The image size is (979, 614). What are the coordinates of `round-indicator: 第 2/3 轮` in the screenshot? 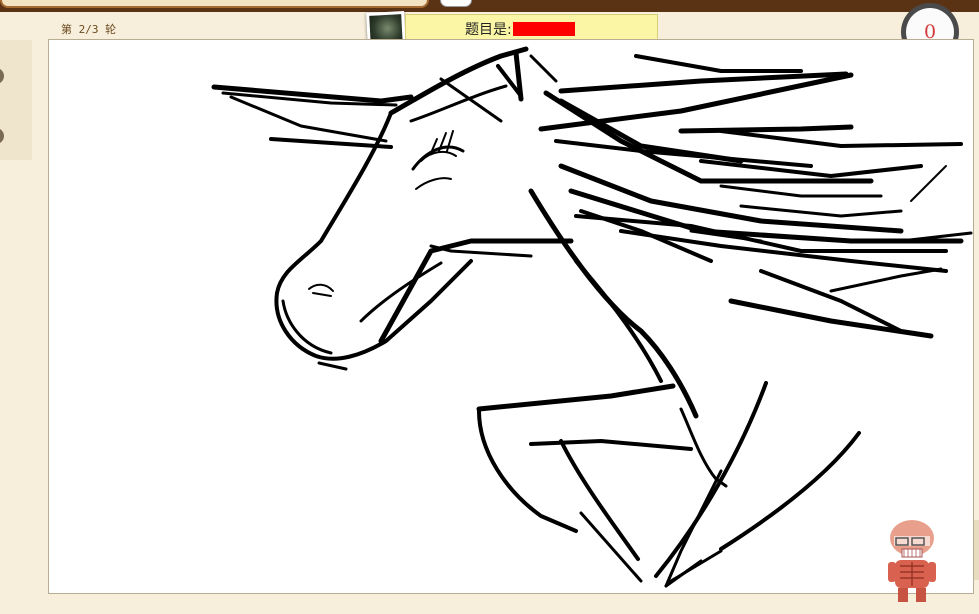 It's located at (89, 29).